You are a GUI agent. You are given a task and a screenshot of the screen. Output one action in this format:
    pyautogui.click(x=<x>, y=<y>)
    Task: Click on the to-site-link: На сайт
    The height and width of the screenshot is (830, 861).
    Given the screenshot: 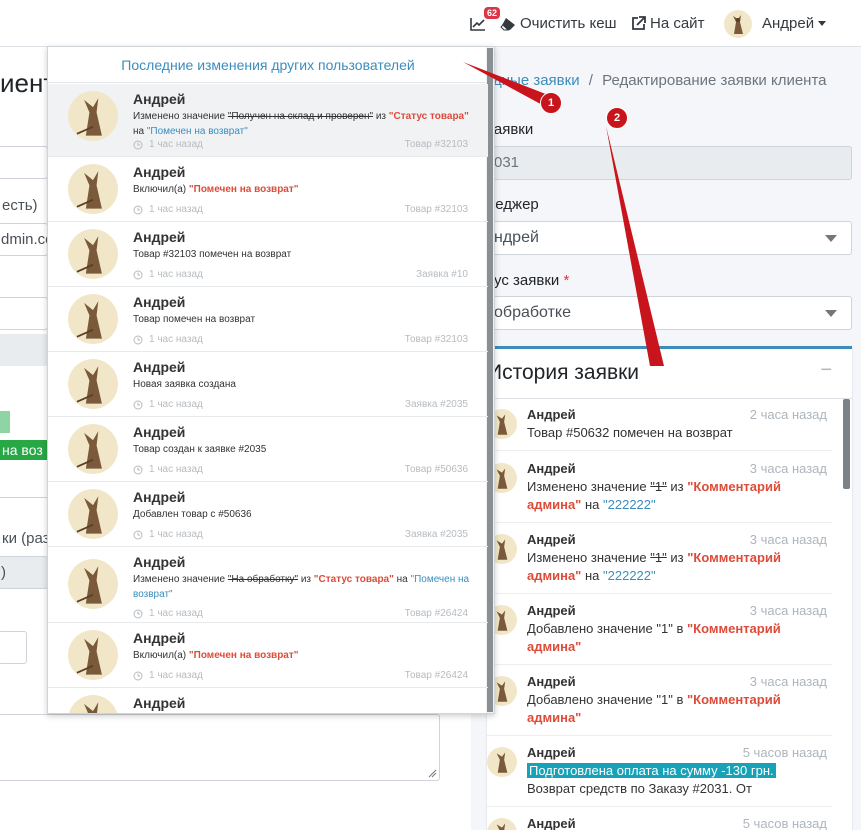 What is the action you would take?
    pyautogui.click(x=667, y=23)
    